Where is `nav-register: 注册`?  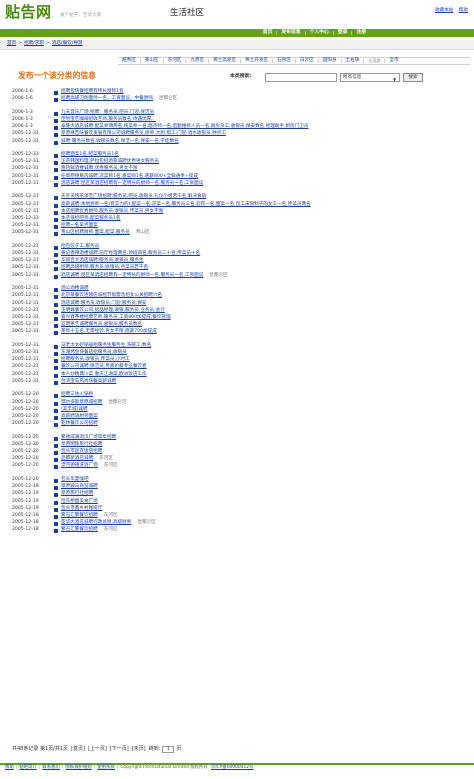 nav-register: 注册 is located at coordinates (360, 33).